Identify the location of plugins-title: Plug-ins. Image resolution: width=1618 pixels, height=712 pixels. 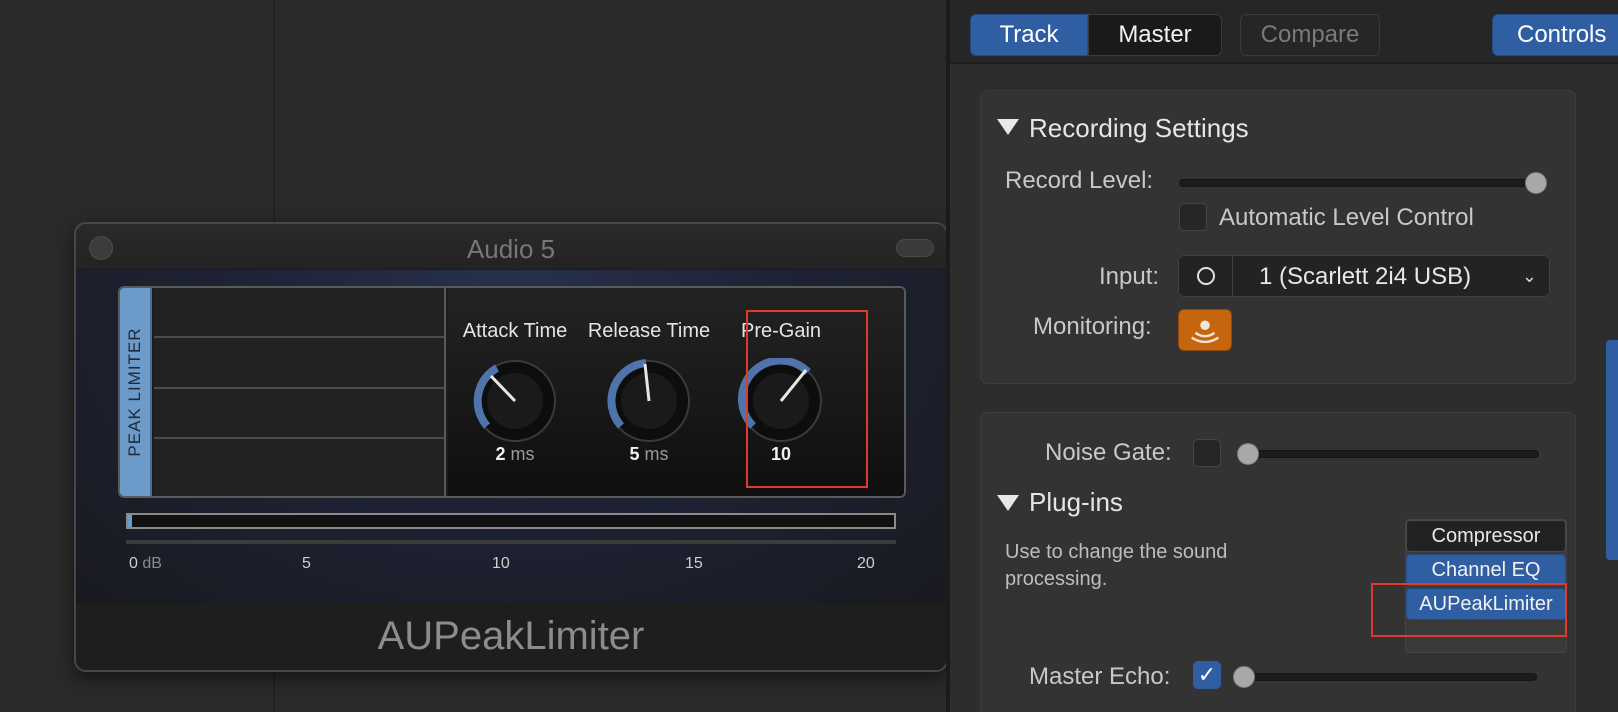
(1076, 502).